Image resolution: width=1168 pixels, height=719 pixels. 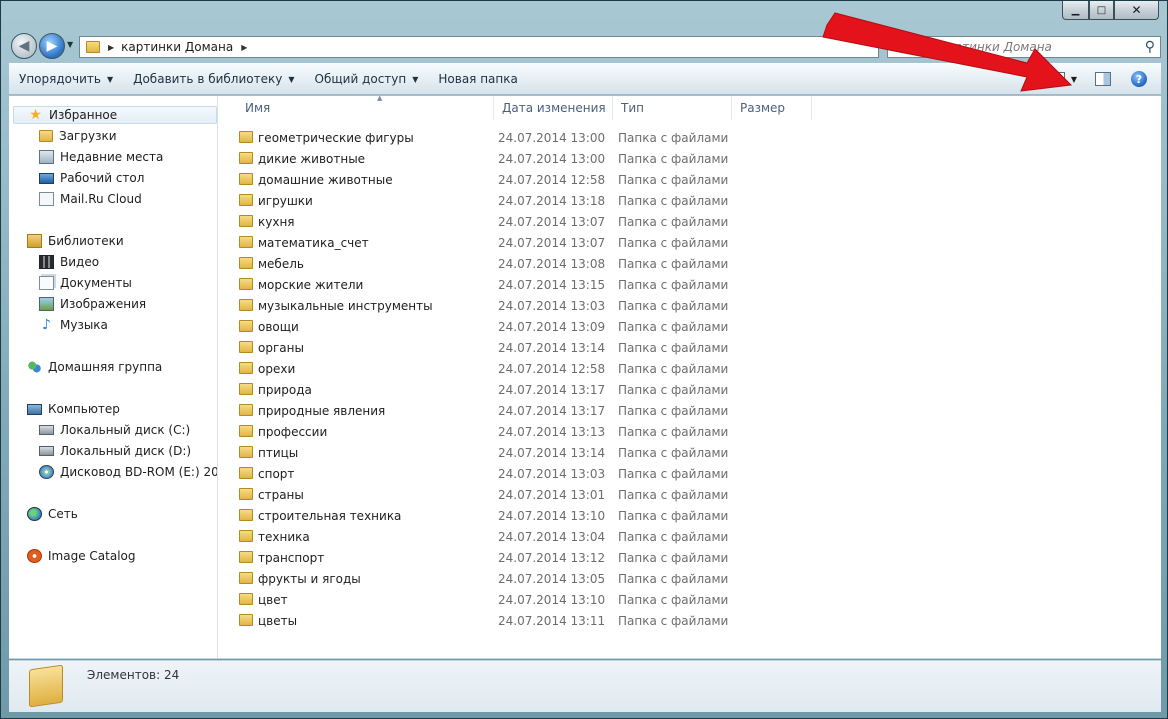 I want to click on column-header-name: ▲ Имя, so click(x=365, y=107).